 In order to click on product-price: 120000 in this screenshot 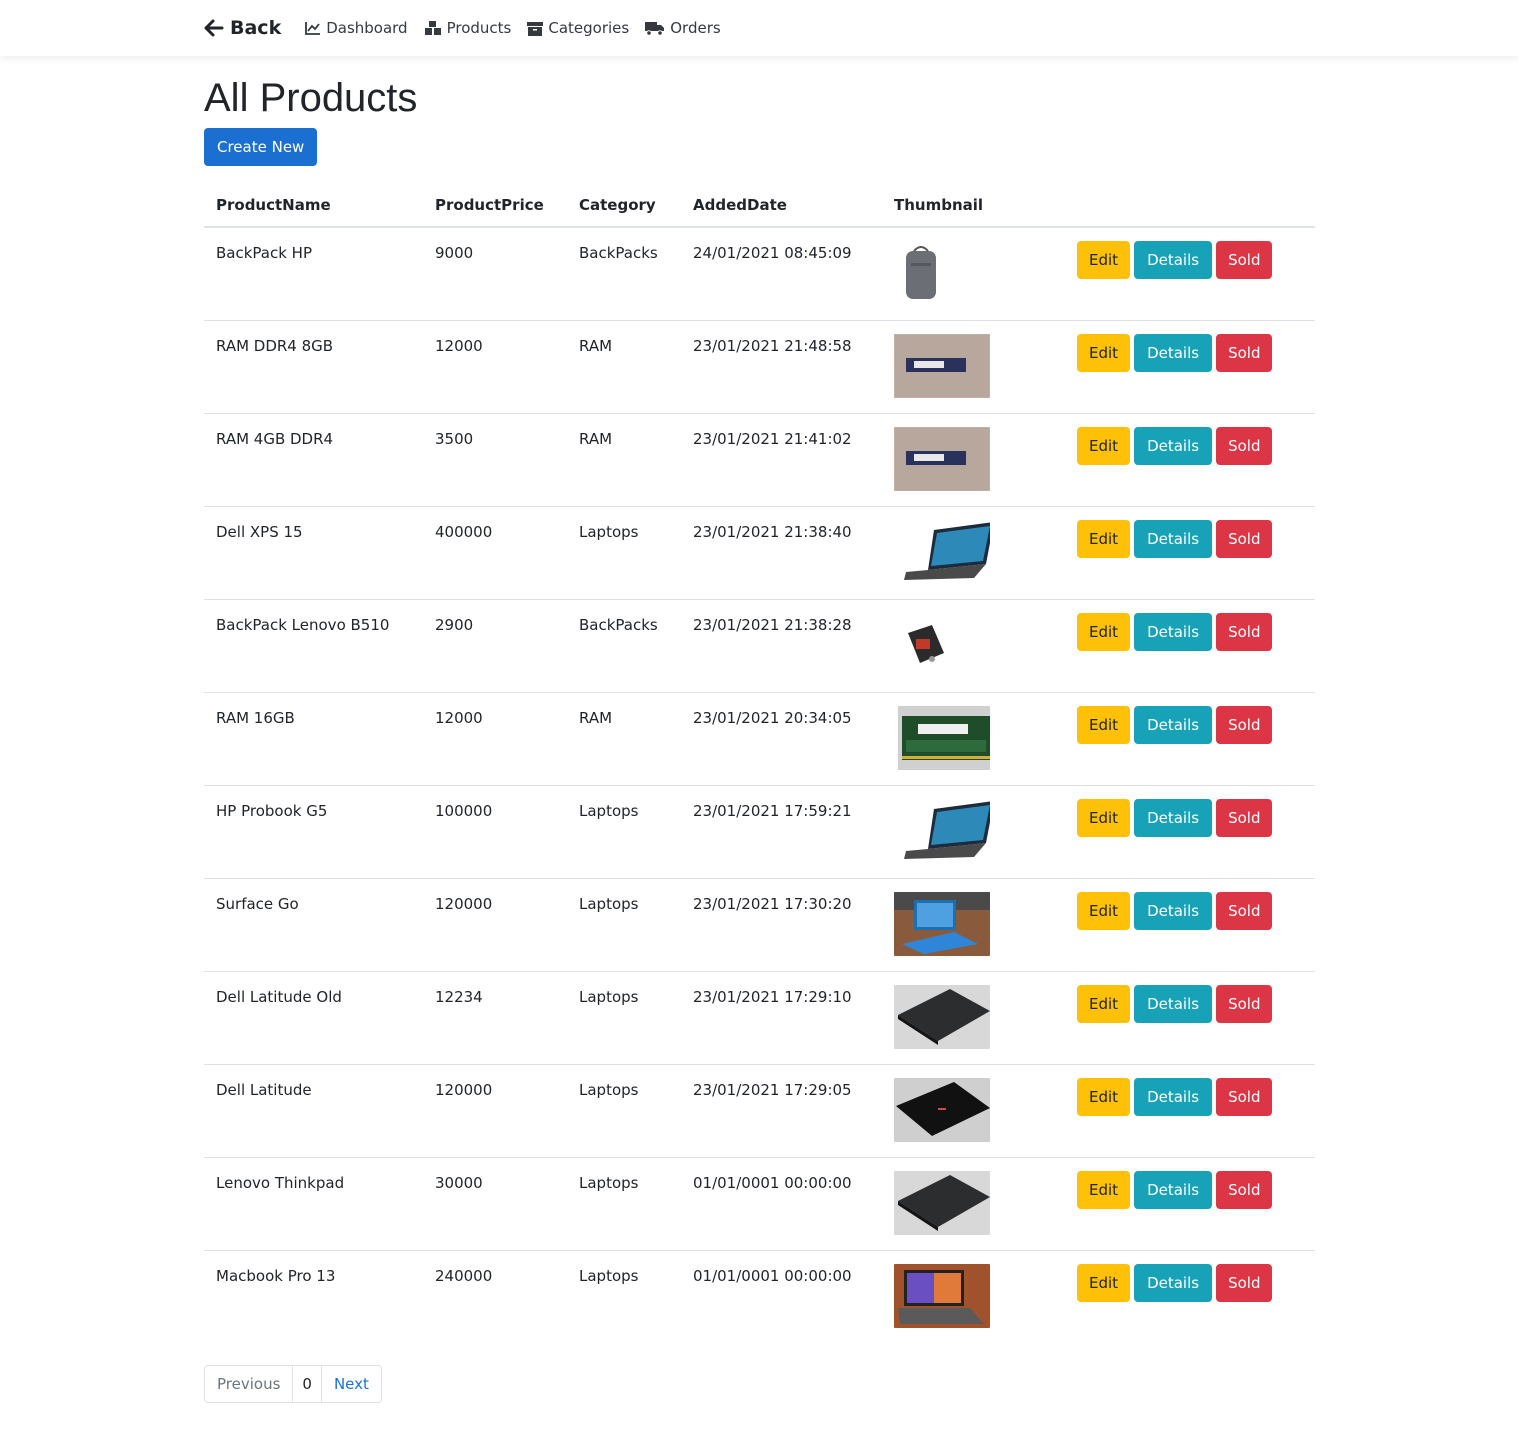, I will do `click(495, 925)`.